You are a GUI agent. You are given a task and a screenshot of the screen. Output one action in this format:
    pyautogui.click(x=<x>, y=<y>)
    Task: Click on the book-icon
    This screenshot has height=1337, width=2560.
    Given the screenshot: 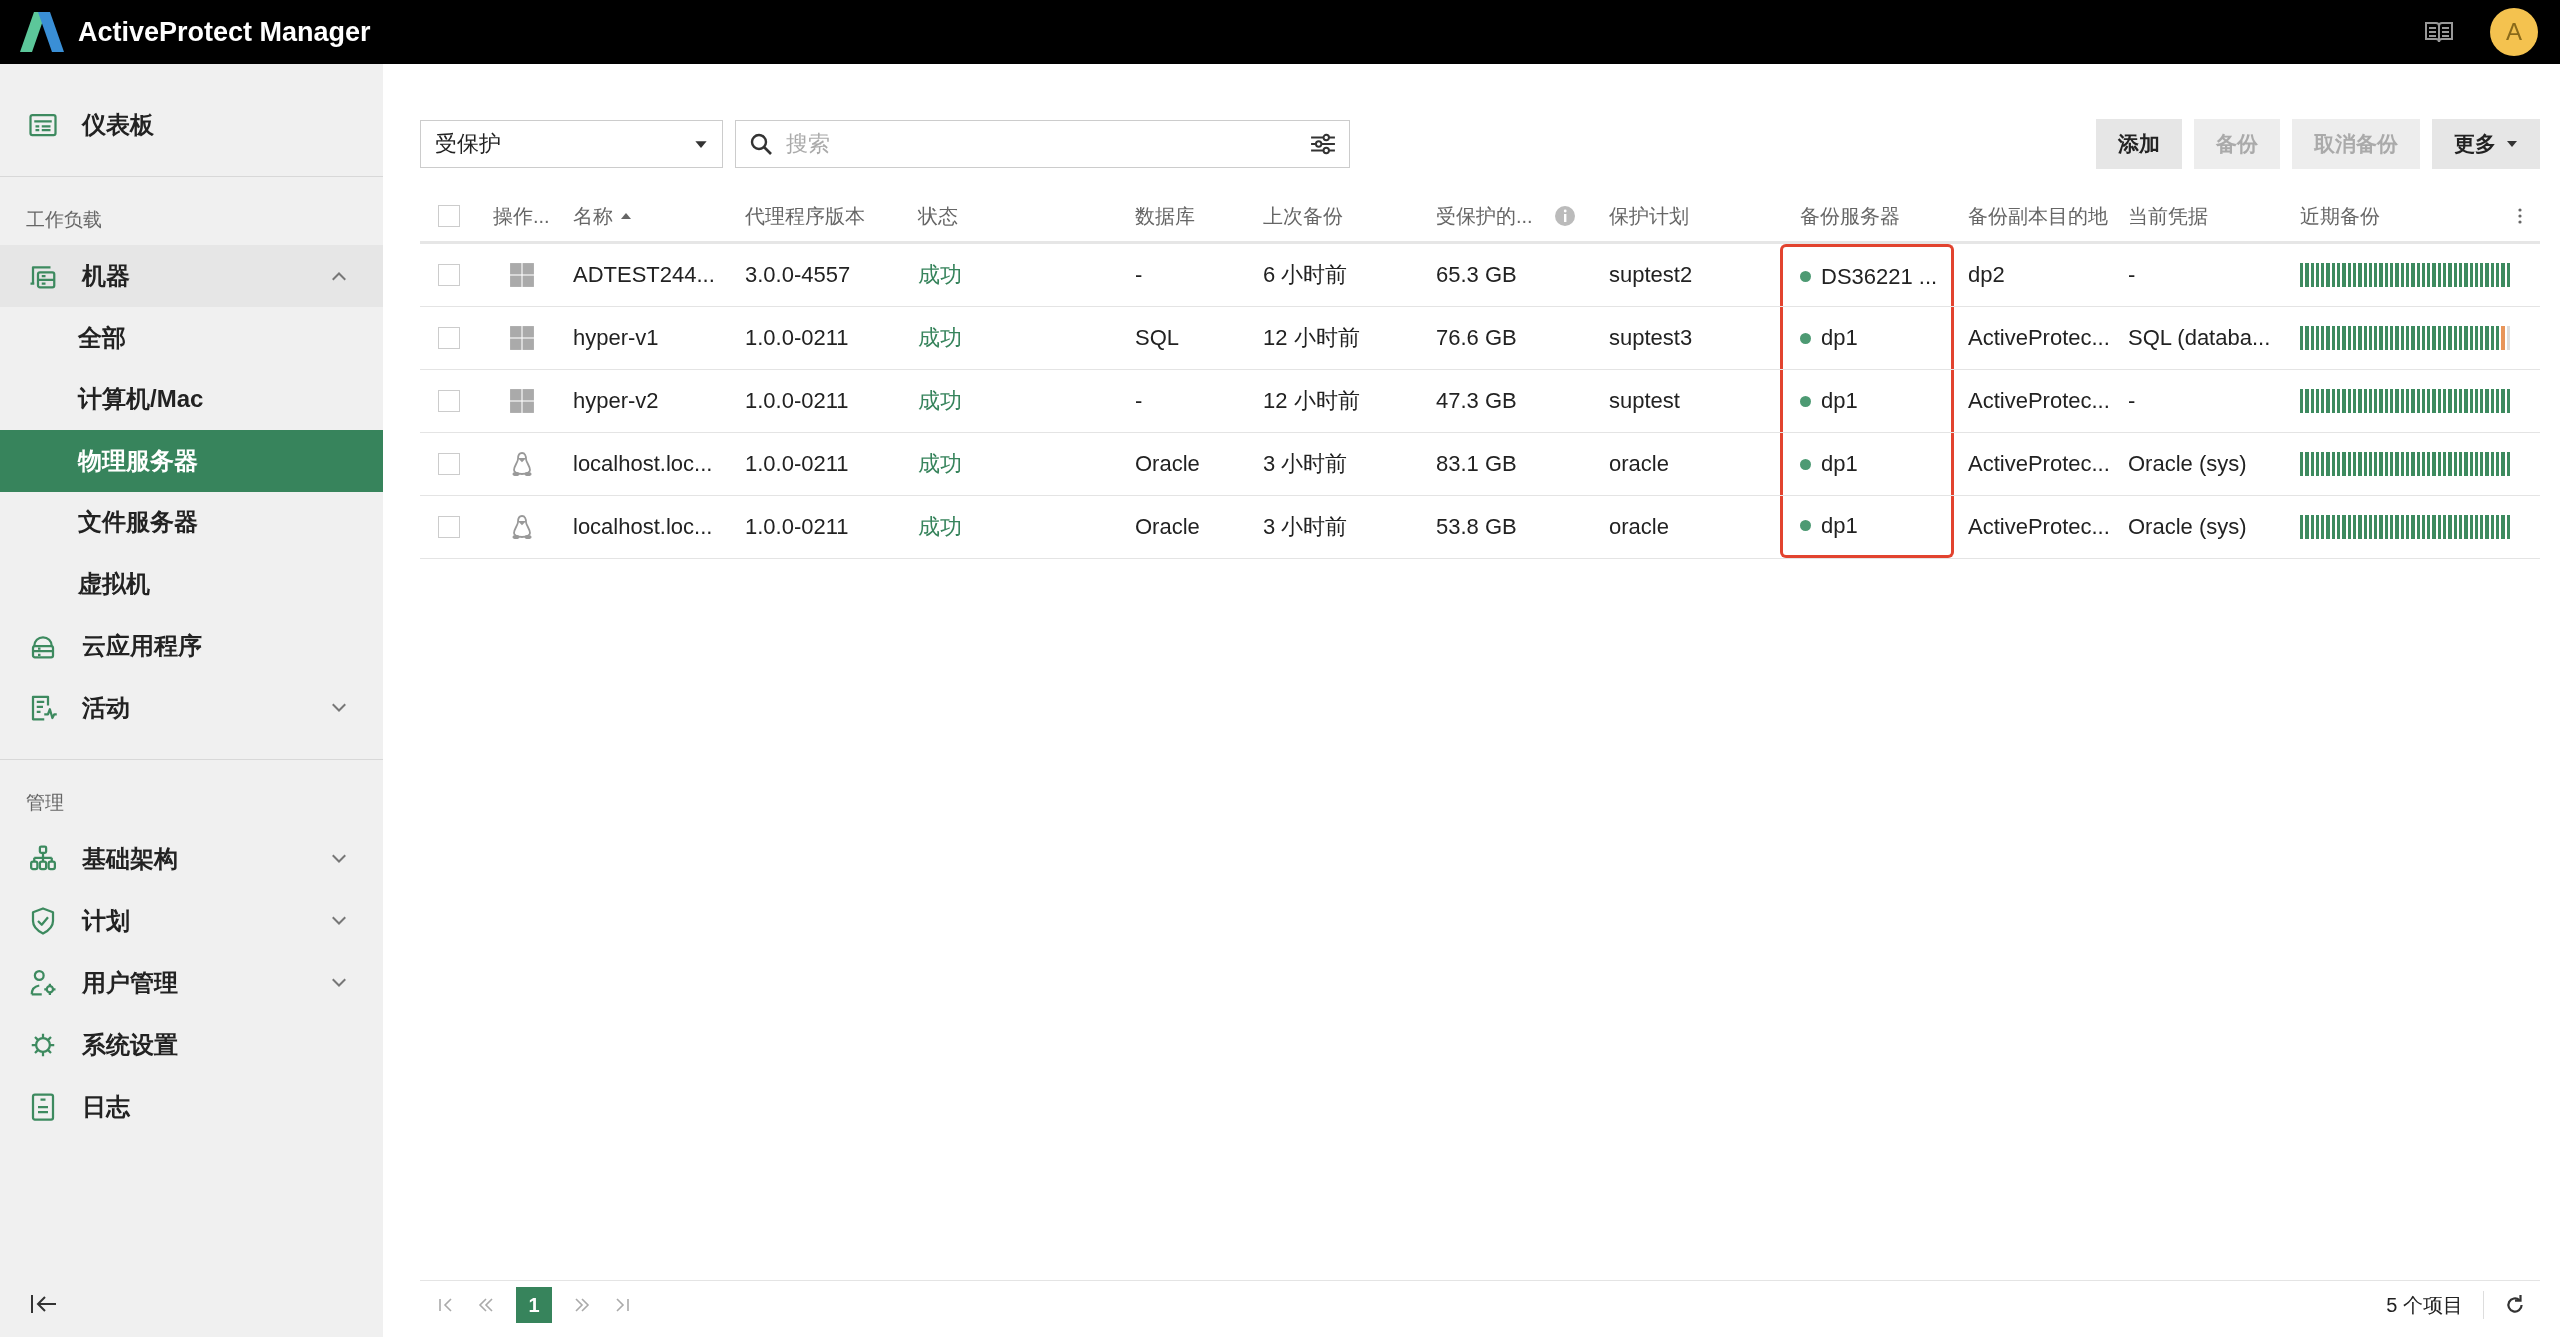 What is the action you would take?
    pyautogui.click(x=2439, y=32)
    